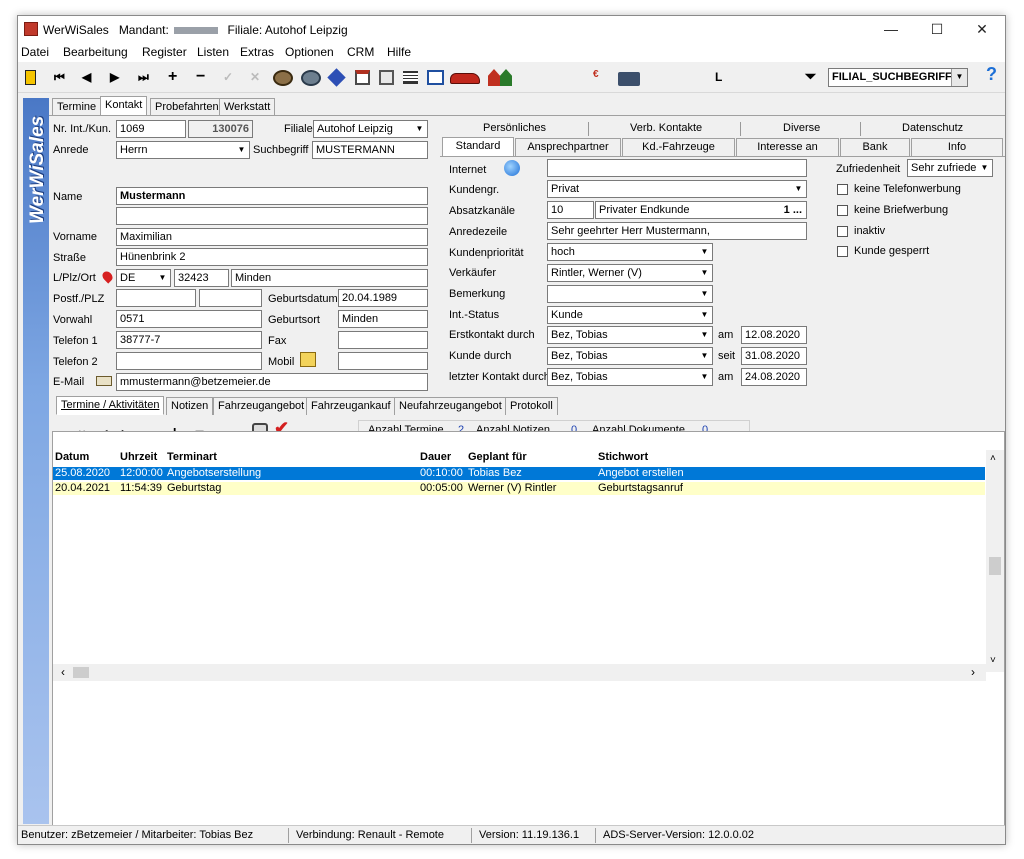 The width and height of the screenshot is (1024, 859). Describe the element at coordinates (993, 660) in the screenshot. I see `scroll-down-icon: ˅` at that location.